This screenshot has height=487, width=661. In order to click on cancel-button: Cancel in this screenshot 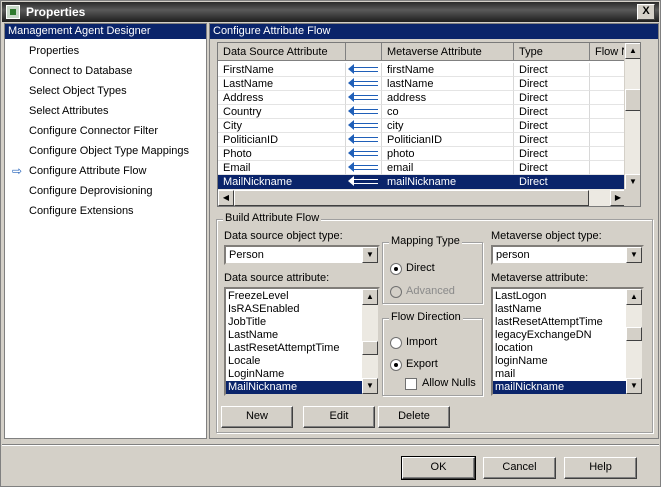, I will do `click(519, 468)`.